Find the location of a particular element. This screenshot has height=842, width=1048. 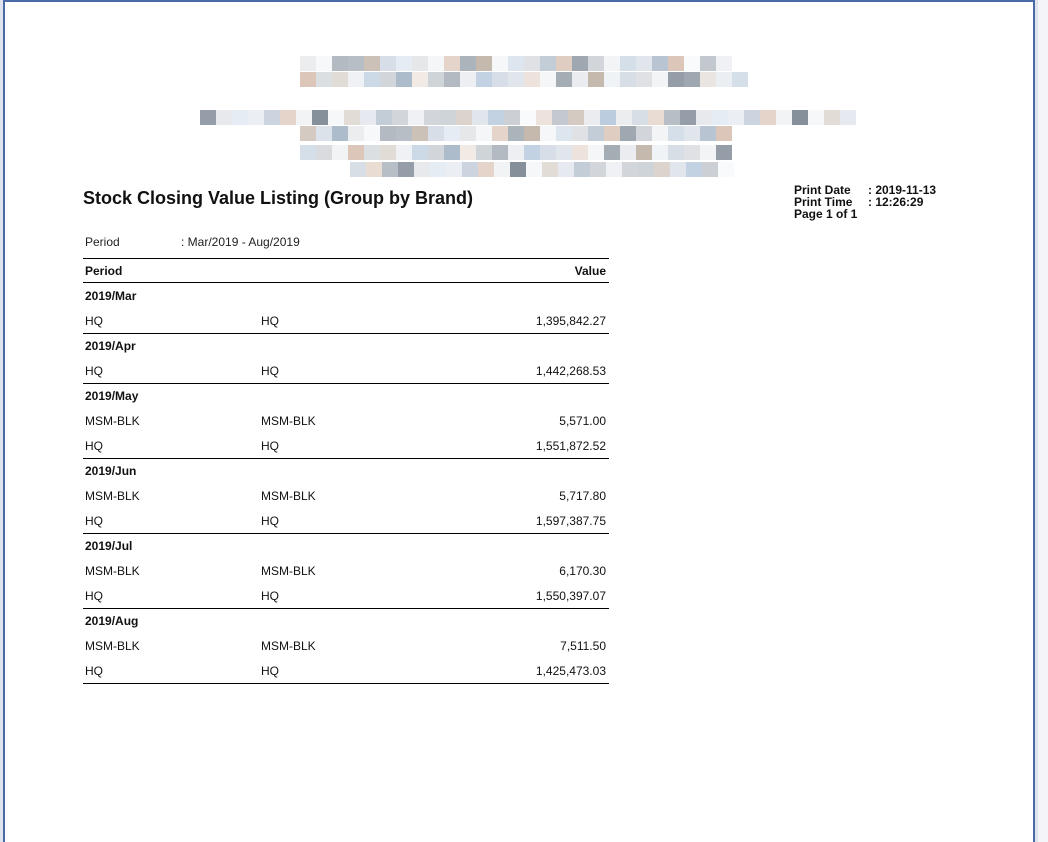

table-header: Period Value is located at coordinates (346, 270).